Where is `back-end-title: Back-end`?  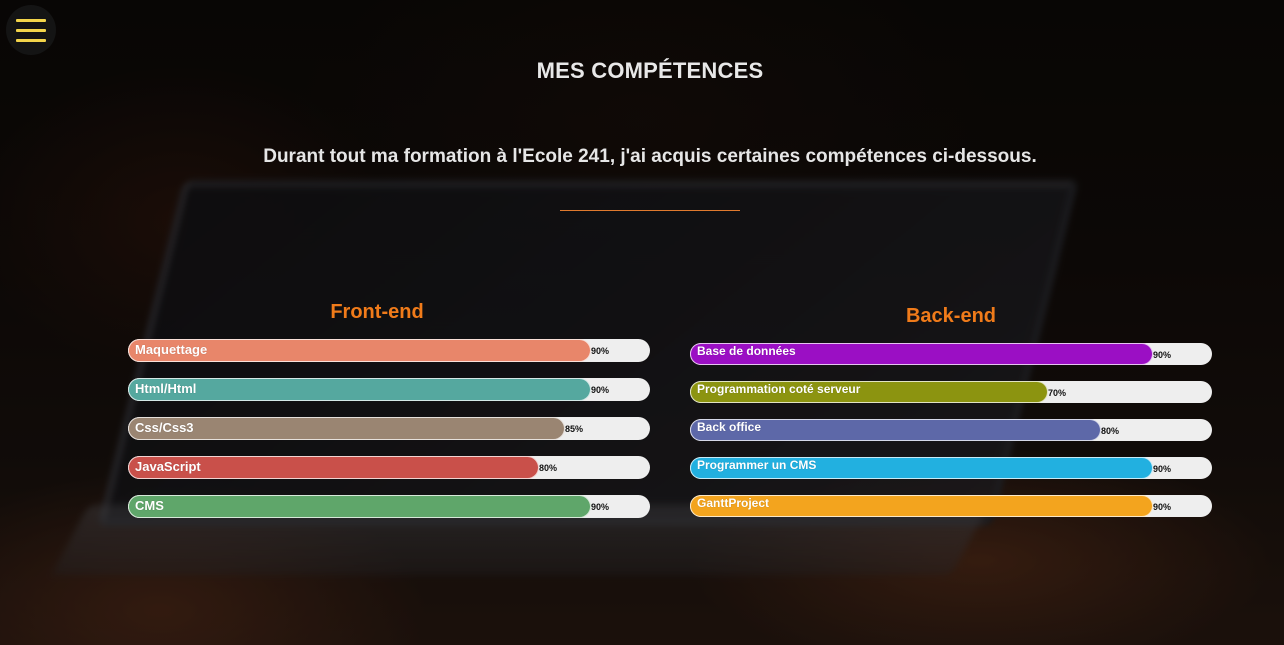
back-end-title: Back-end is located at coordinates (951, 316).